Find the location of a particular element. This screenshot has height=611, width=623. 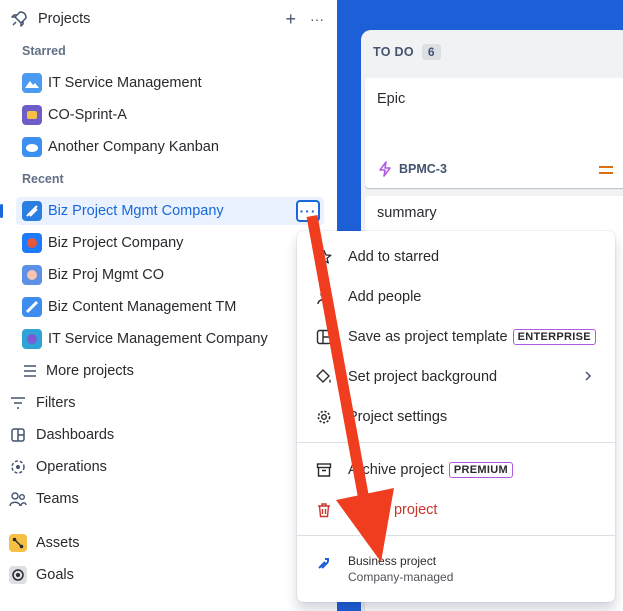

recent-label: Recent is located at coordinates (43, 179).